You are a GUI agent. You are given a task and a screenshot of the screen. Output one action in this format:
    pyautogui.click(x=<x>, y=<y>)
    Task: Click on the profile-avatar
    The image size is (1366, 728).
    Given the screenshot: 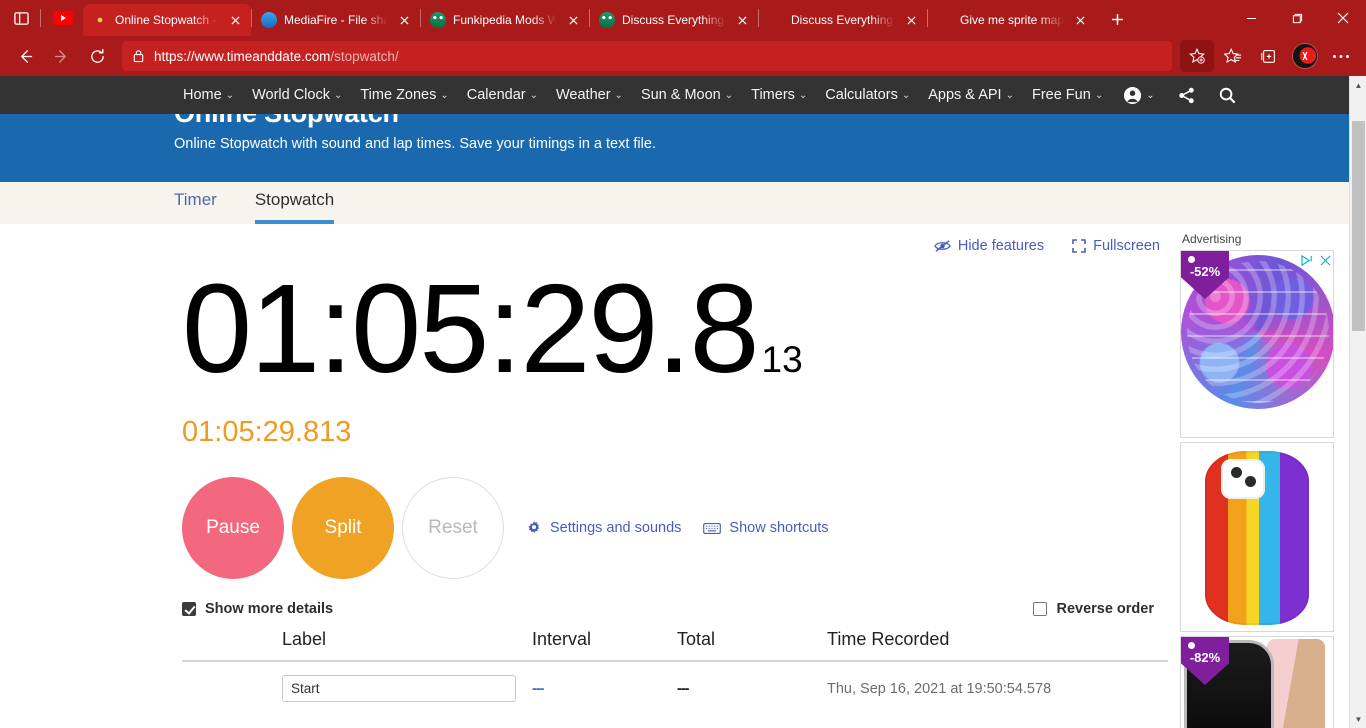 What is the action you would take?
    pyautogui.click(x=1305, y=56)
    